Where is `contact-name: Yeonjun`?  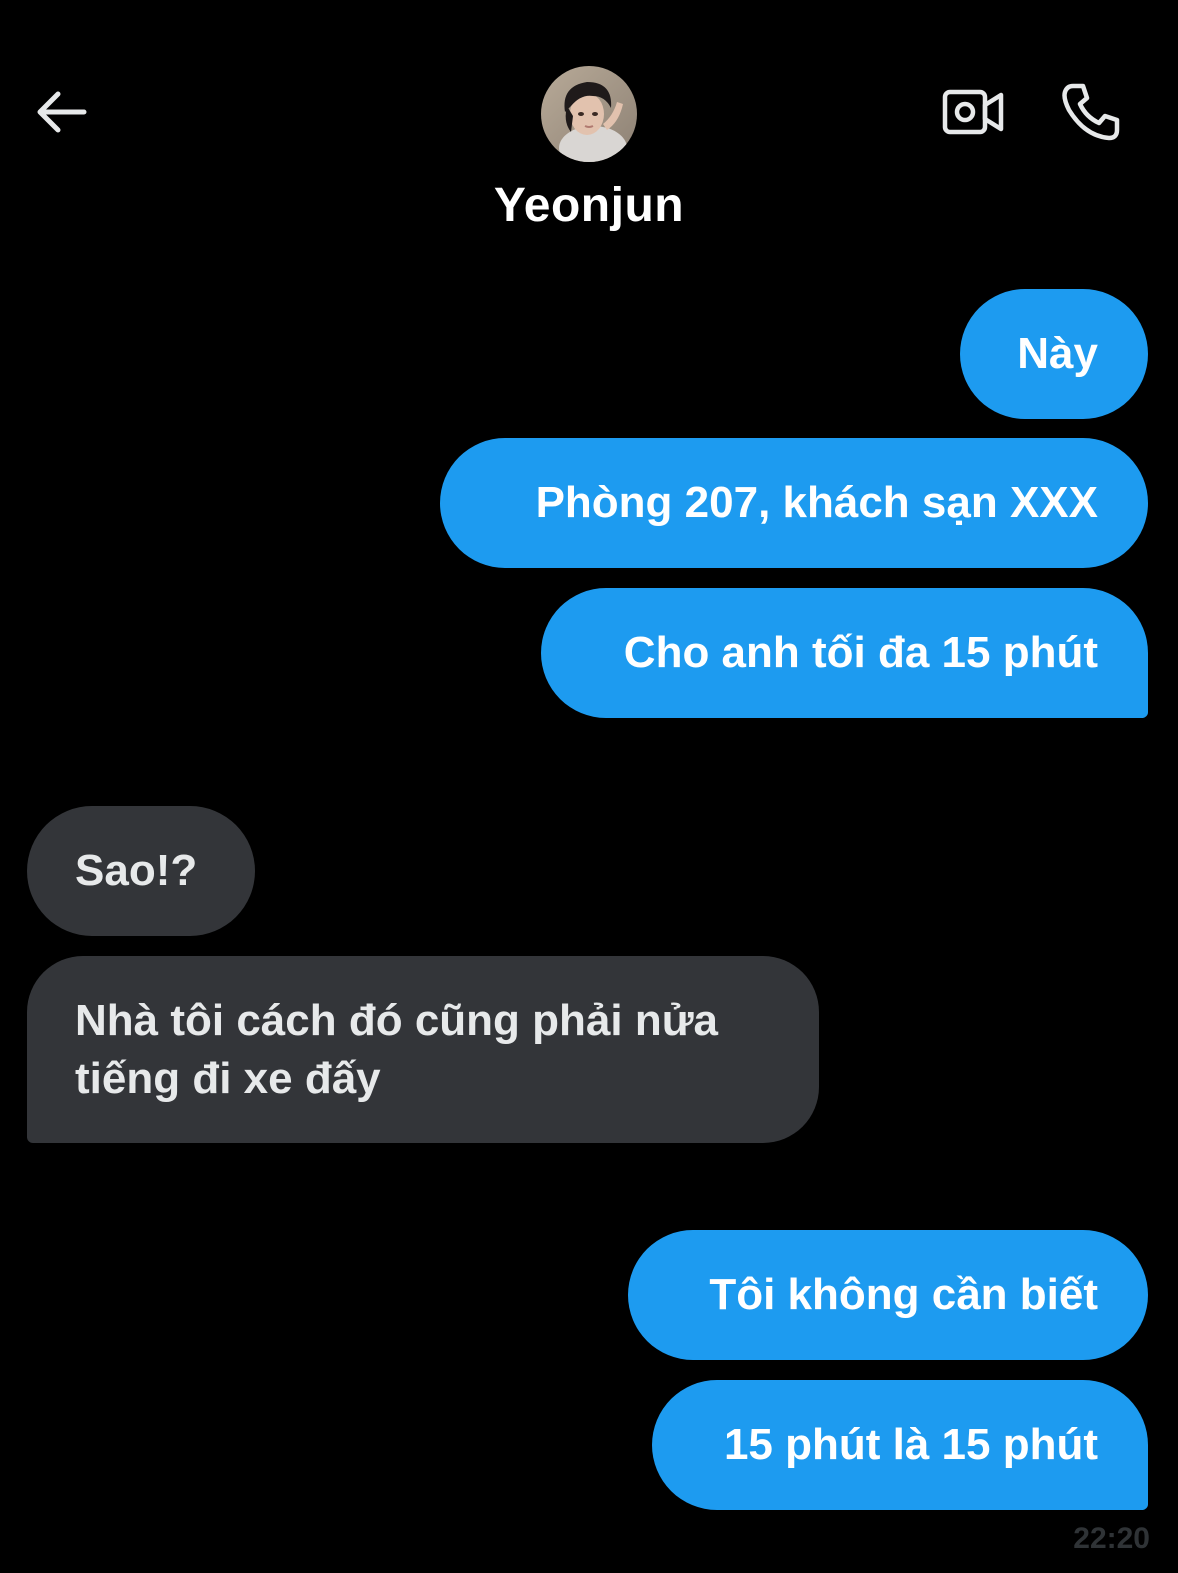 contact-name: Yeonjun is located at coordinates (589, 205).